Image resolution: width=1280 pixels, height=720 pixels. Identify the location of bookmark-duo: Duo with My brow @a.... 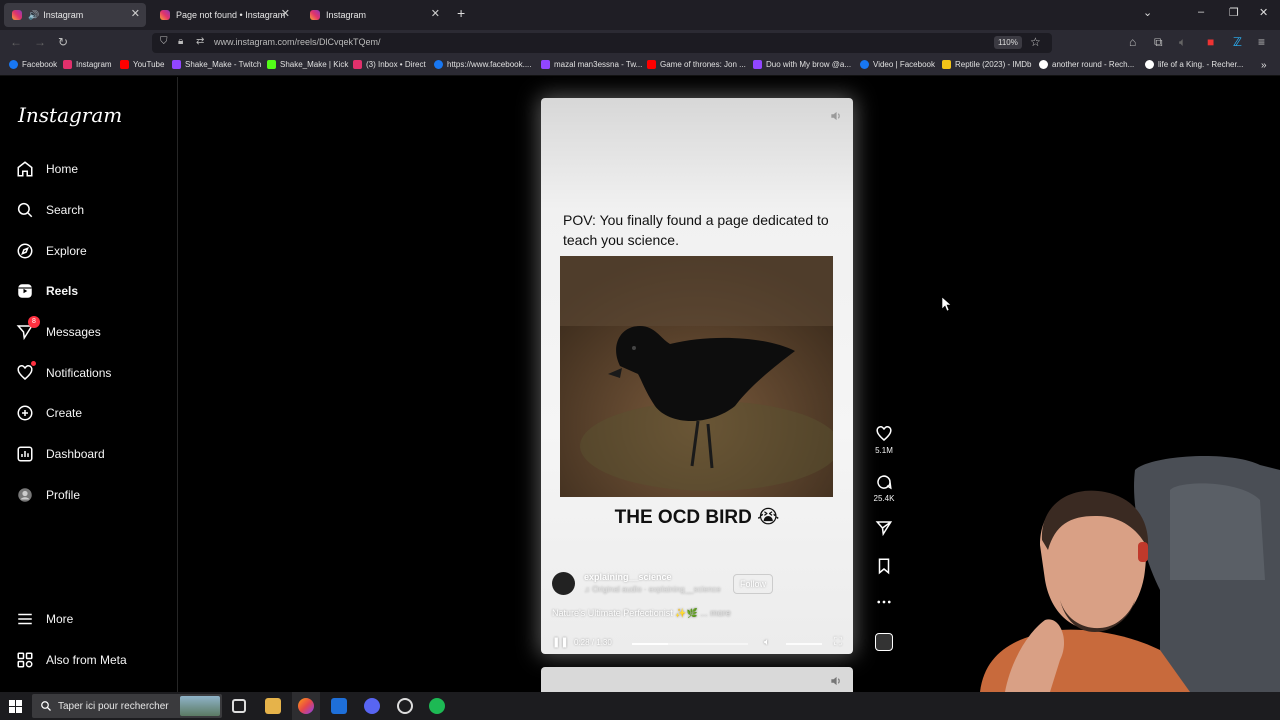
(802, 64).